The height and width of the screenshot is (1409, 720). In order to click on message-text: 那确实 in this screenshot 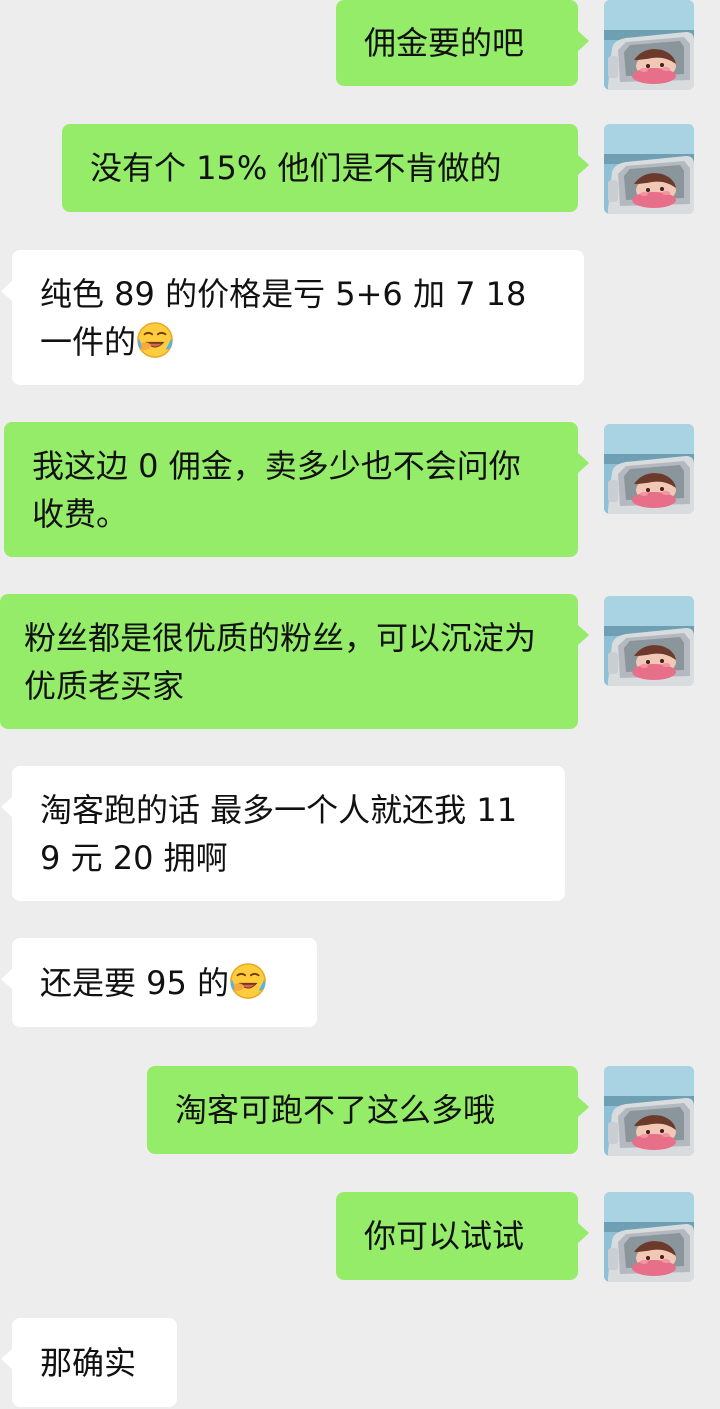, I will do `click(88, 1362)`.